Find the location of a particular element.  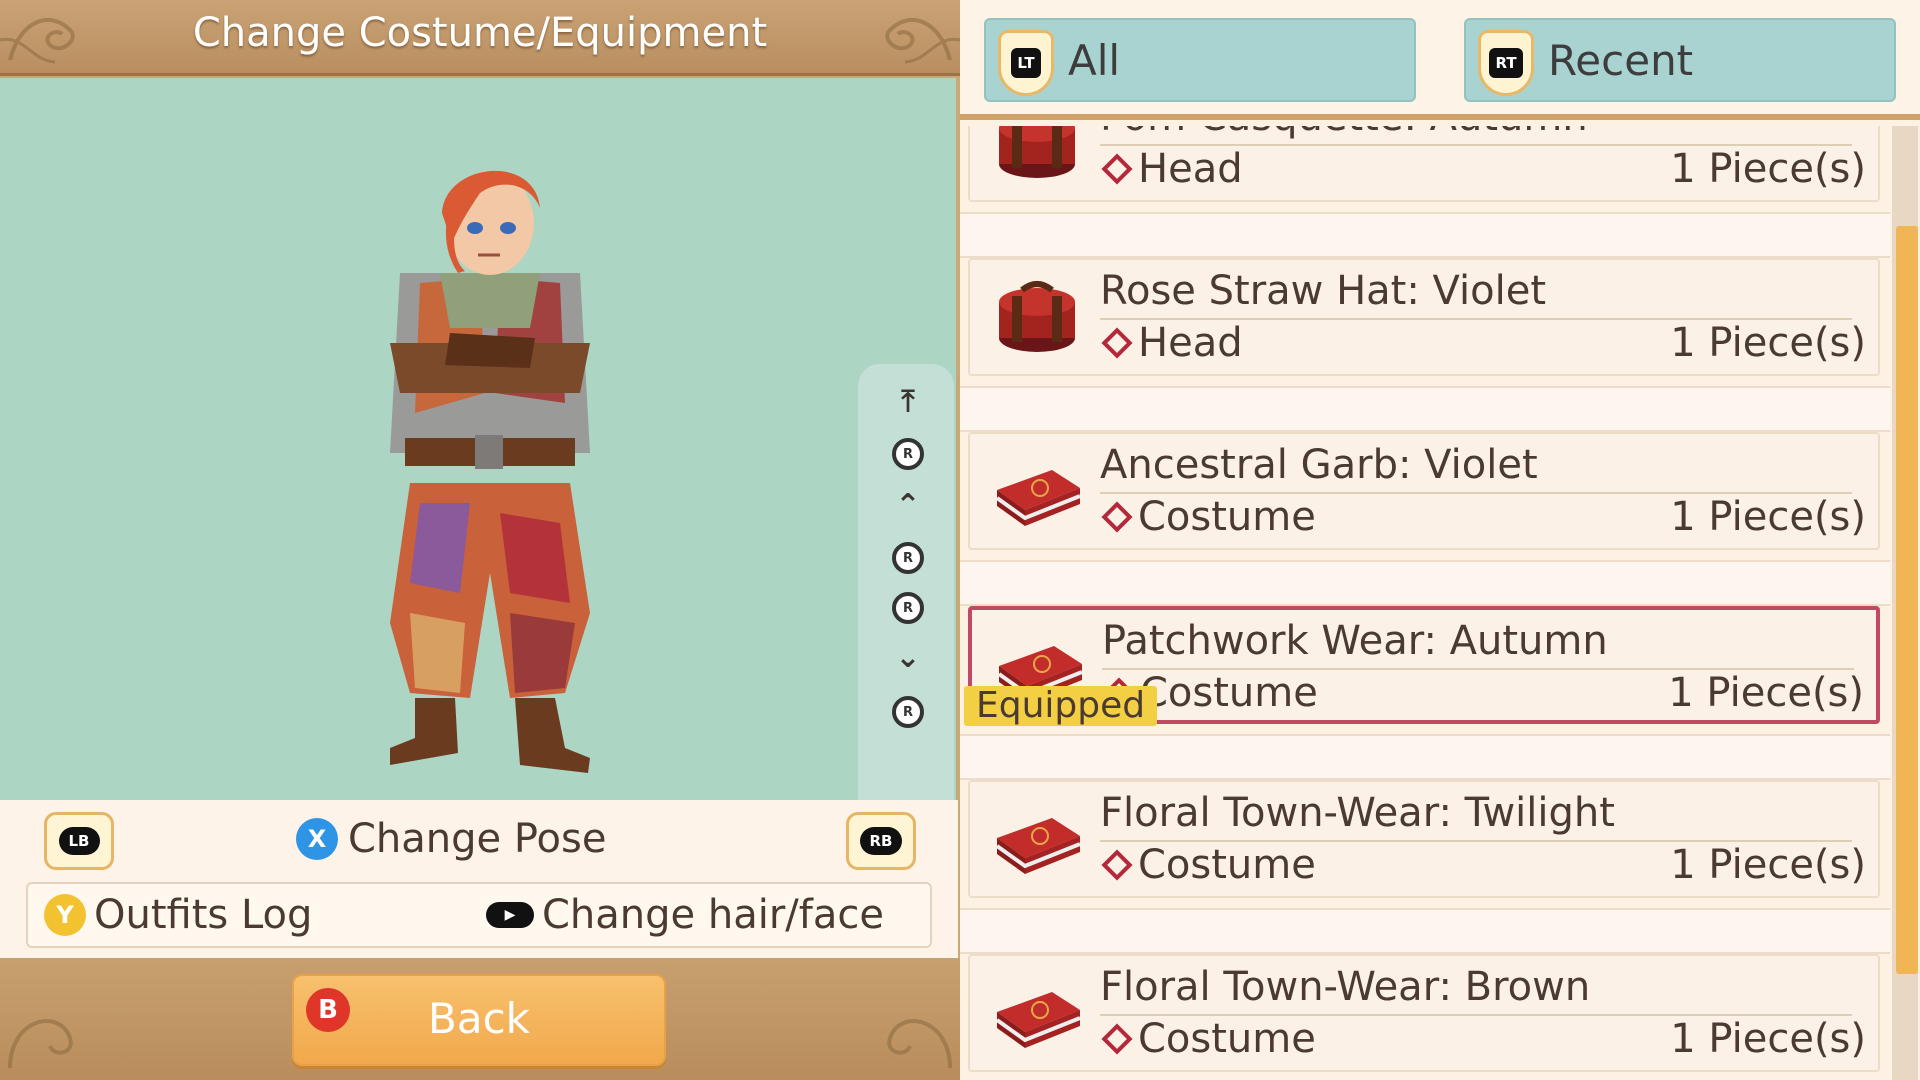

rb-button: RB is located at coordinates (881, 841).